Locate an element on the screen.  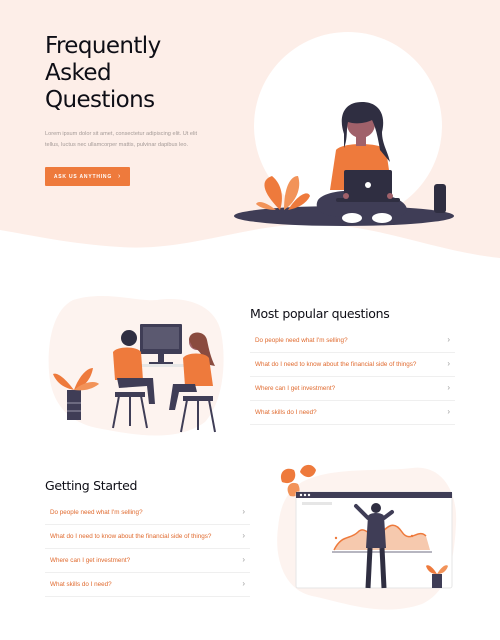
team-at-computer-illustration is located at coordinates (136, 365).